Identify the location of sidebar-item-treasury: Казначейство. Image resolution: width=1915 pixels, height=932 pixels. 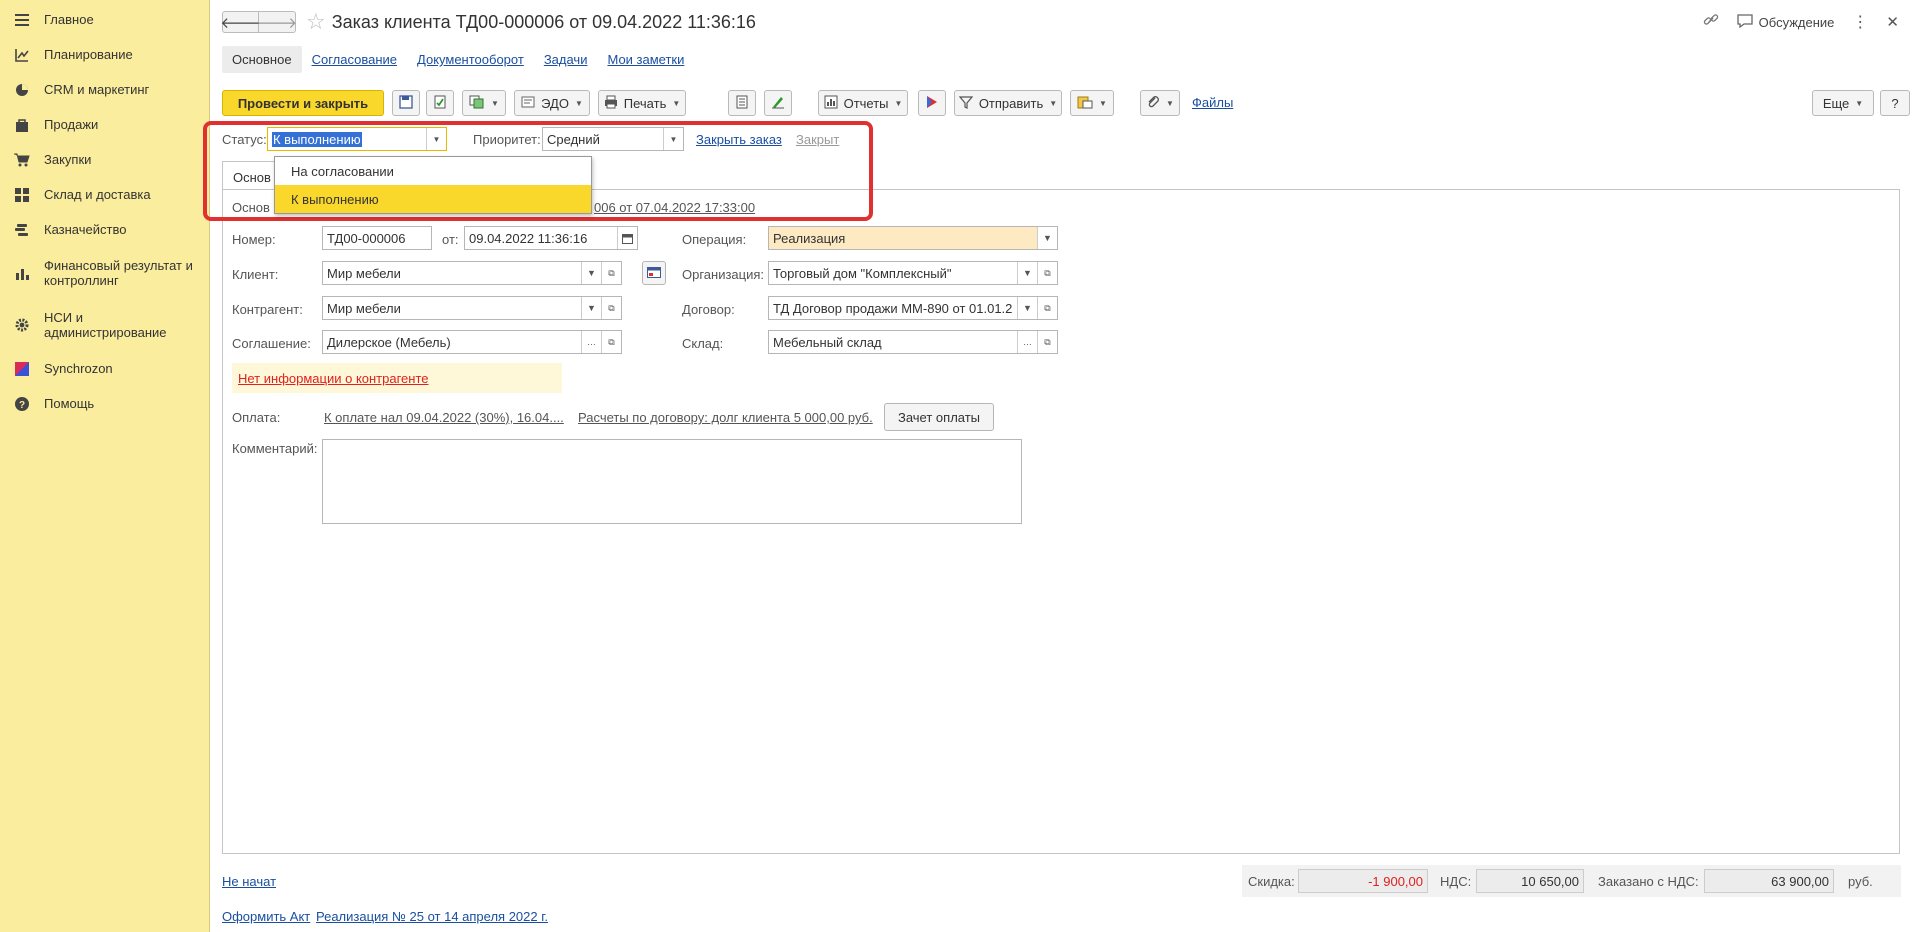
(104, 229).